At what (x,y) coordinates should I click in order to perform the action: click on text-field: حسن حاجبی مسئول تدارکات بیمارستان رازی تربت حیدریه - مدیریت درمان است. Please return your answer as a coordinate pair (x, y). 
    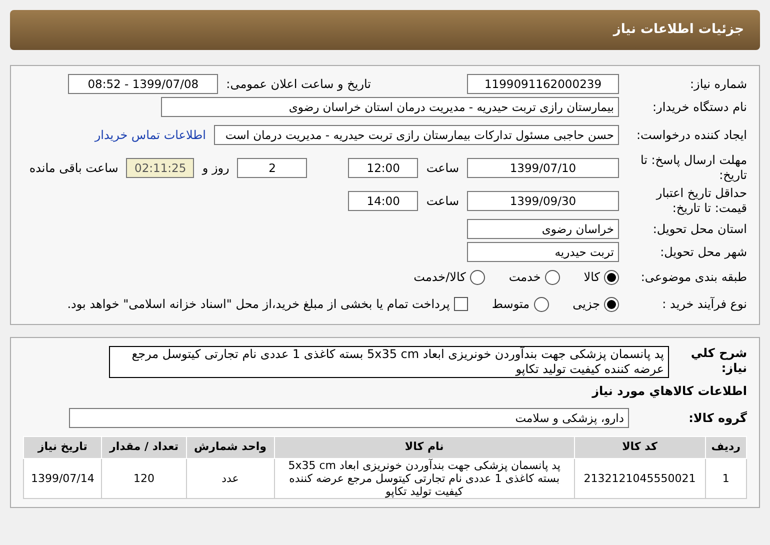
    Looking at the image, I should click on (416, 135).